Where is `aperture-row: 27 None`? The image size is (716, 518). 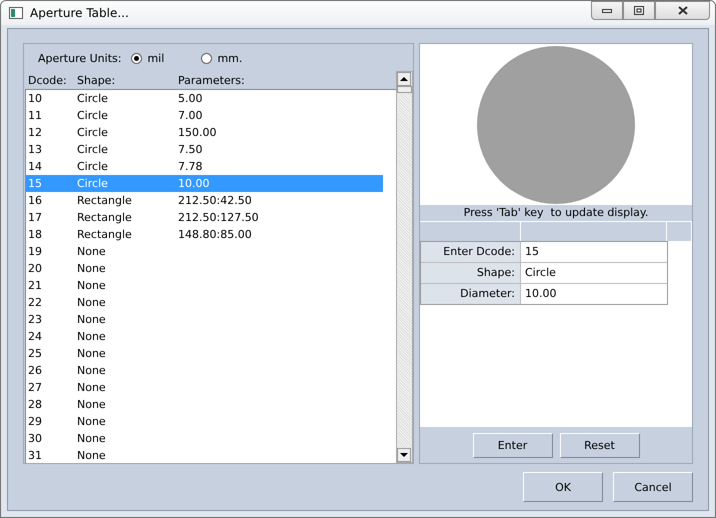
aperture-row: 27 None is located at coordinates (204, 387).